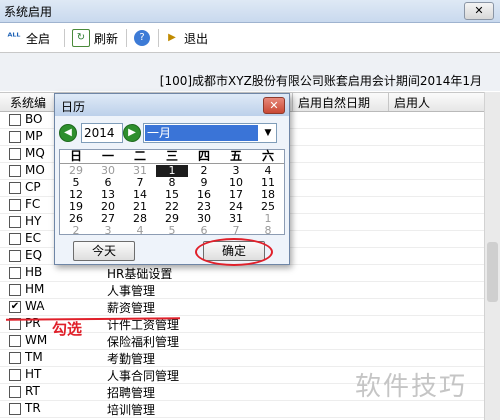 Image resolution: width=500 pixels, height=420 pixels. Describe the element at coordinates (334, 102) in the screenshot. I see `column-header-enable-date: 启用自然日期` at that location.